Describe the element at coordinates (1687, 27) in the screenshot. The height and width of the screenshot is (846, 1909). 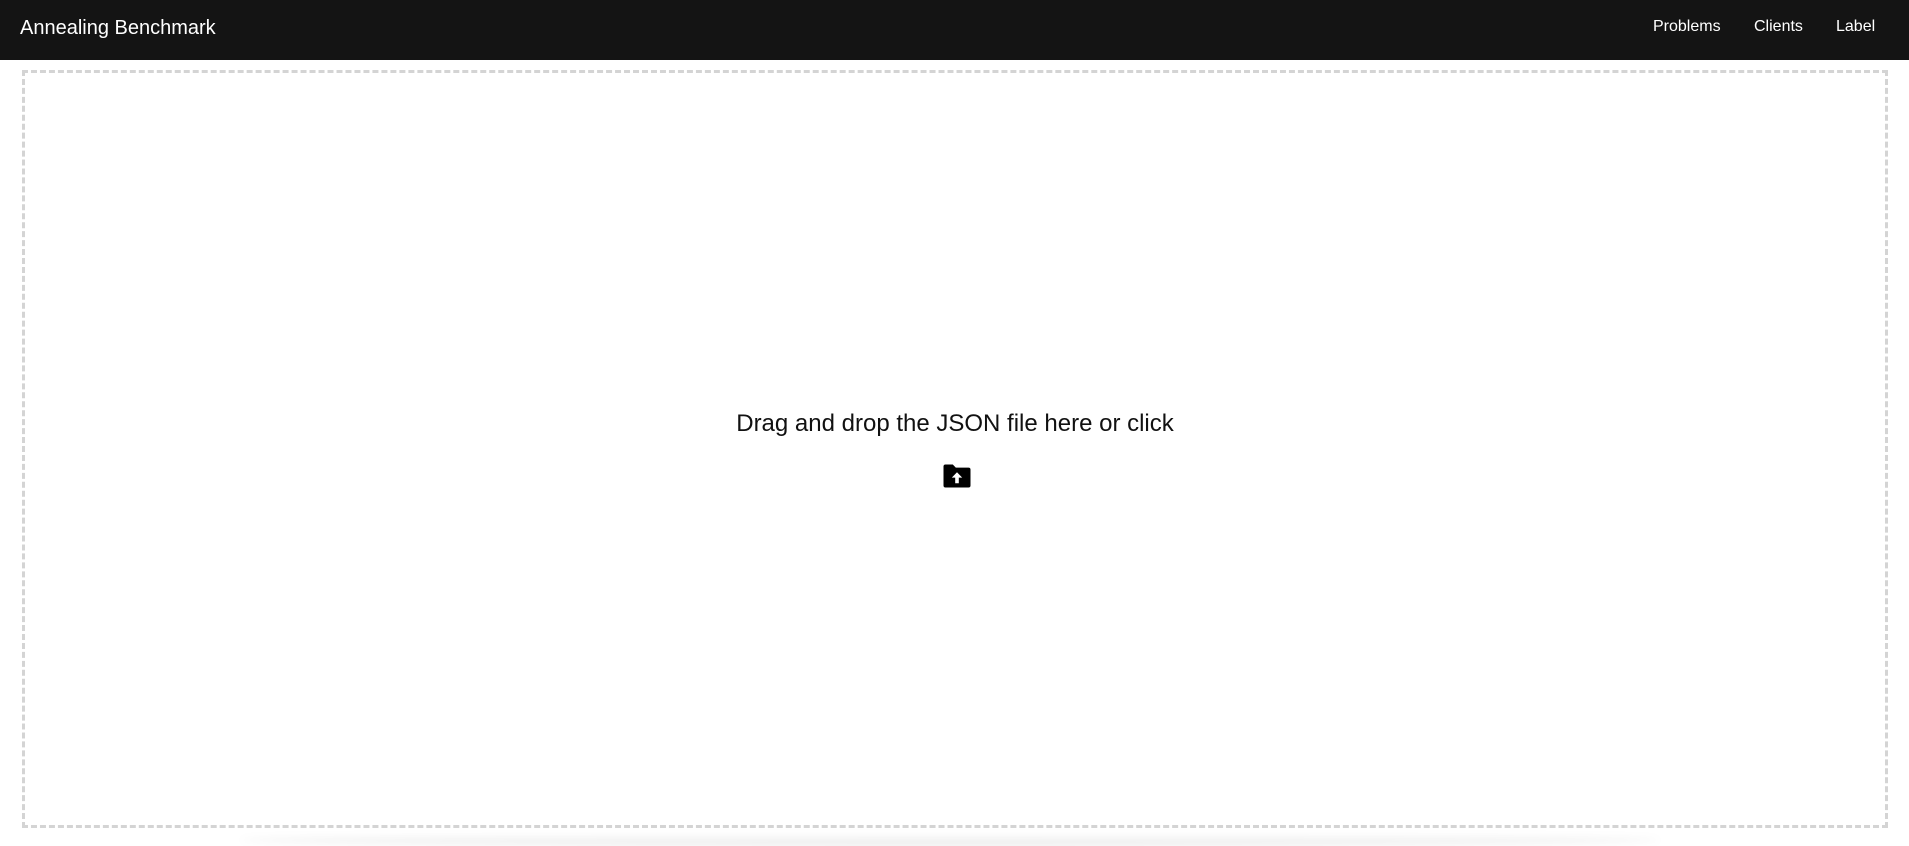
I see `nav-link-problems: Problems` at that location.